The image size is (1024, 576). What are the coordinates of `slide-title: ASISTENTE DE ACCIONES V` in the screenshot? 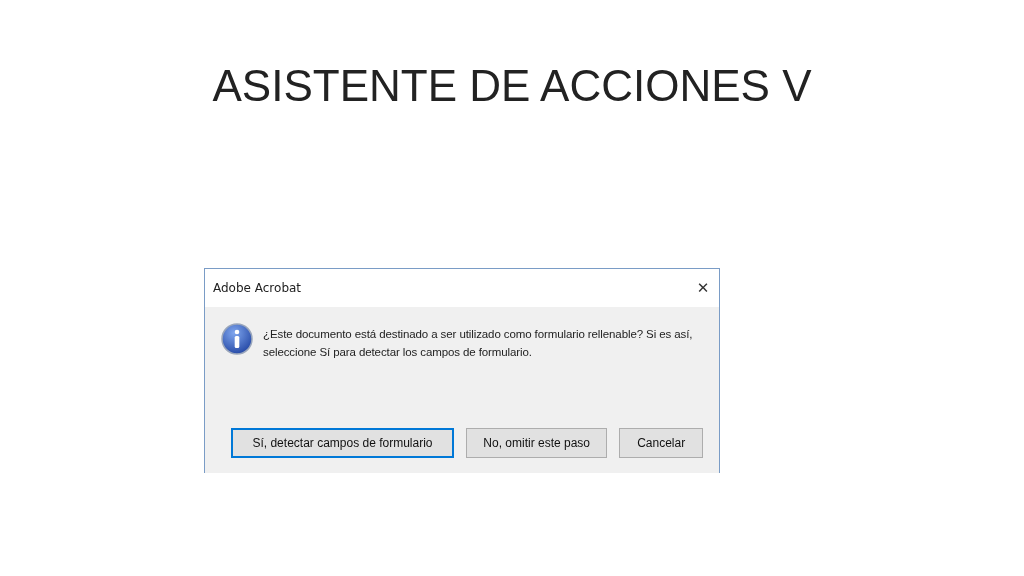 It's located at (512, 86).